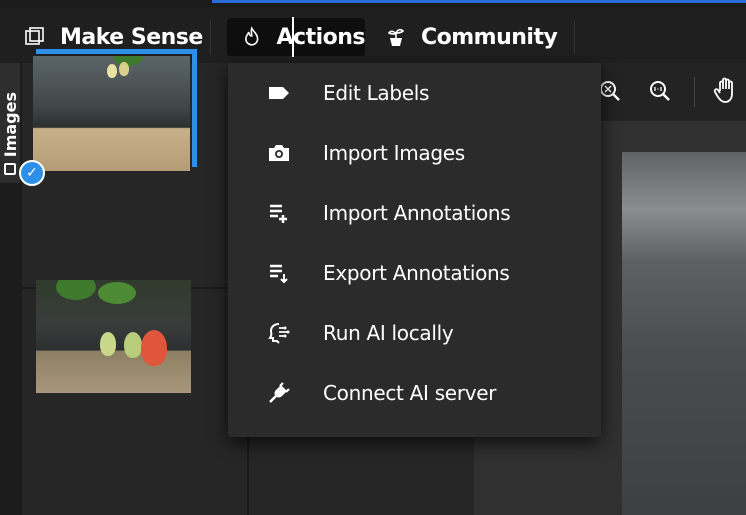 Image resolution: width=746 pixels, height=515 pixels. I want to click on label-tag-icon, so click(279, 93).